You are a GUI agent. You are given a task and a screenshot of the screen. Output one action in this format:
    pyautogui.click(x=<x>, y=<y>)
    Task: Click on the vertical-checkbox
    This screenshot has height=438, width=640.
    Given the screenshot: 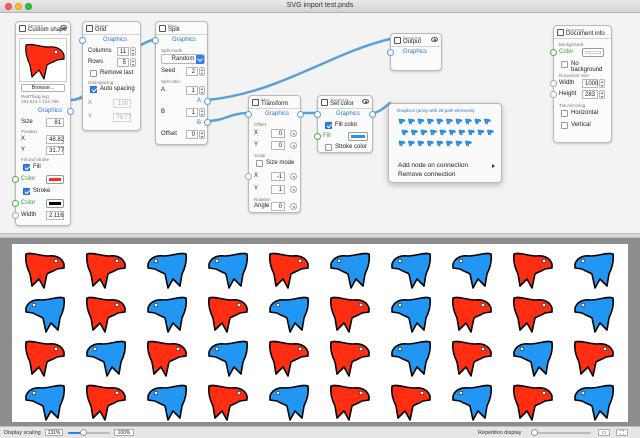 What is the action you would take?
    pyautogui.click(x=564, y=125)
    